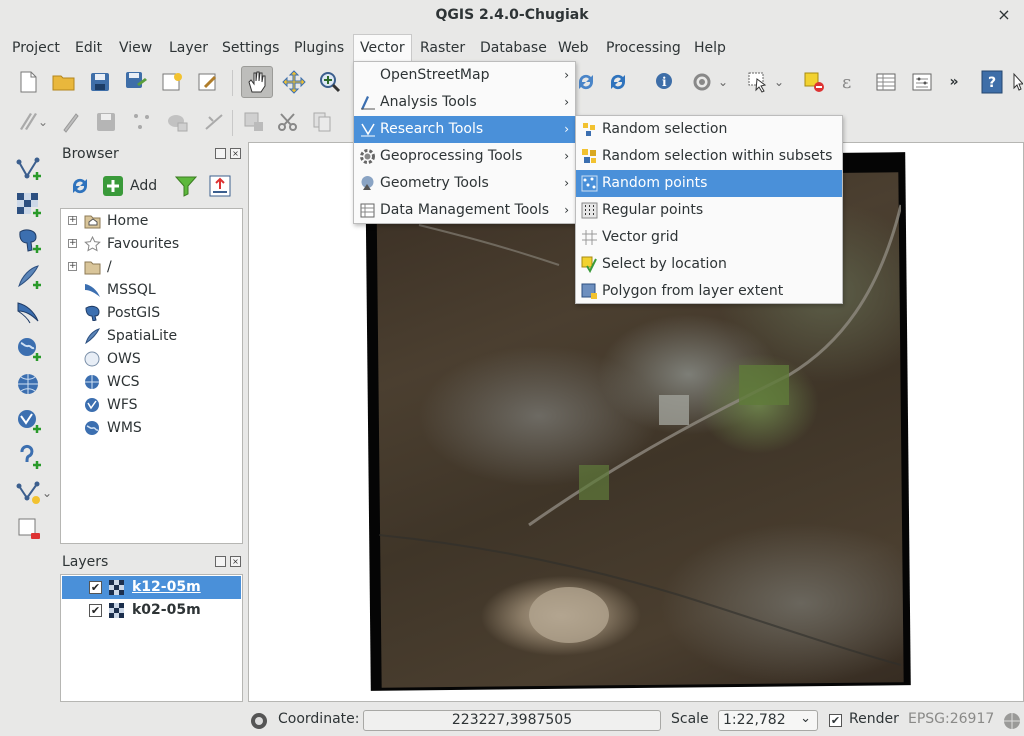  I want to click on layer-item: ✔ k12-05m, so click(151, 587).